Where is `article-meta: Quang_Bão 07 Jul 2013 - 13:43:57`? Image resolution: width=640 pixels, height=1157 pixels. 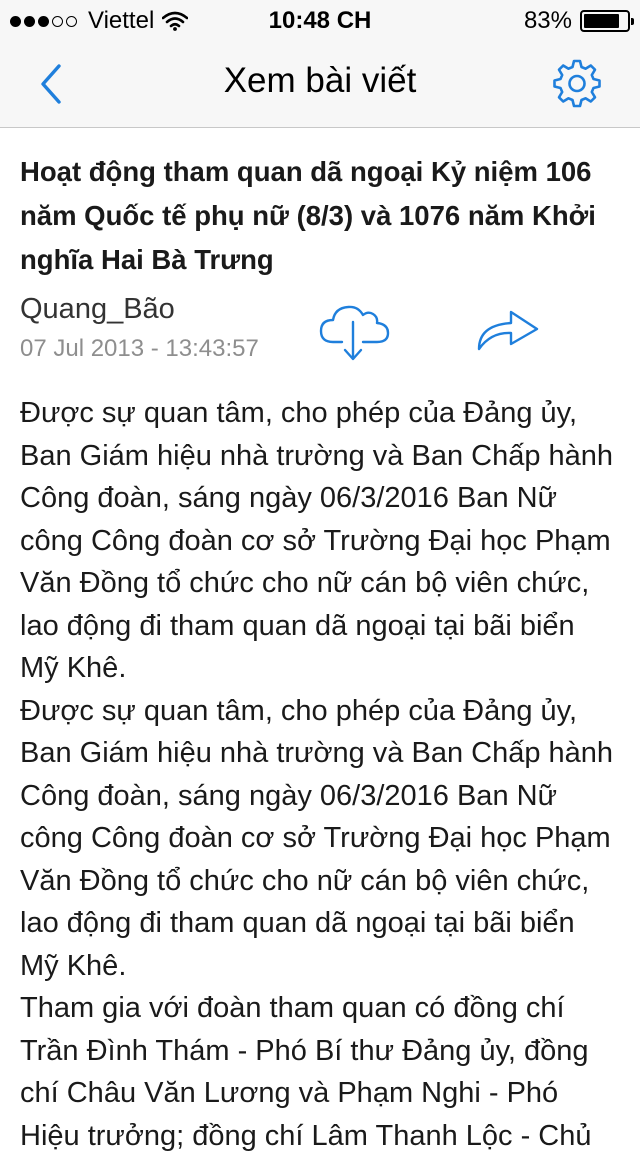
article-meta: Quang_Bão 07 Jul 2013 - 13:43:57 is located at coordinates (320, 339).